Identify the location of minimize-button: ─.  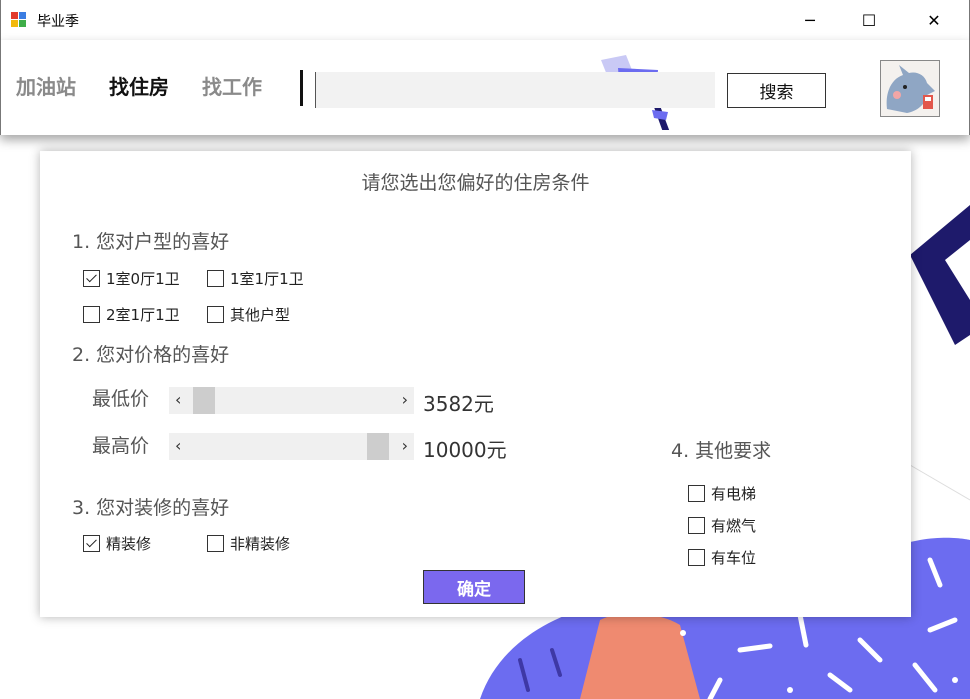
(810, 20).